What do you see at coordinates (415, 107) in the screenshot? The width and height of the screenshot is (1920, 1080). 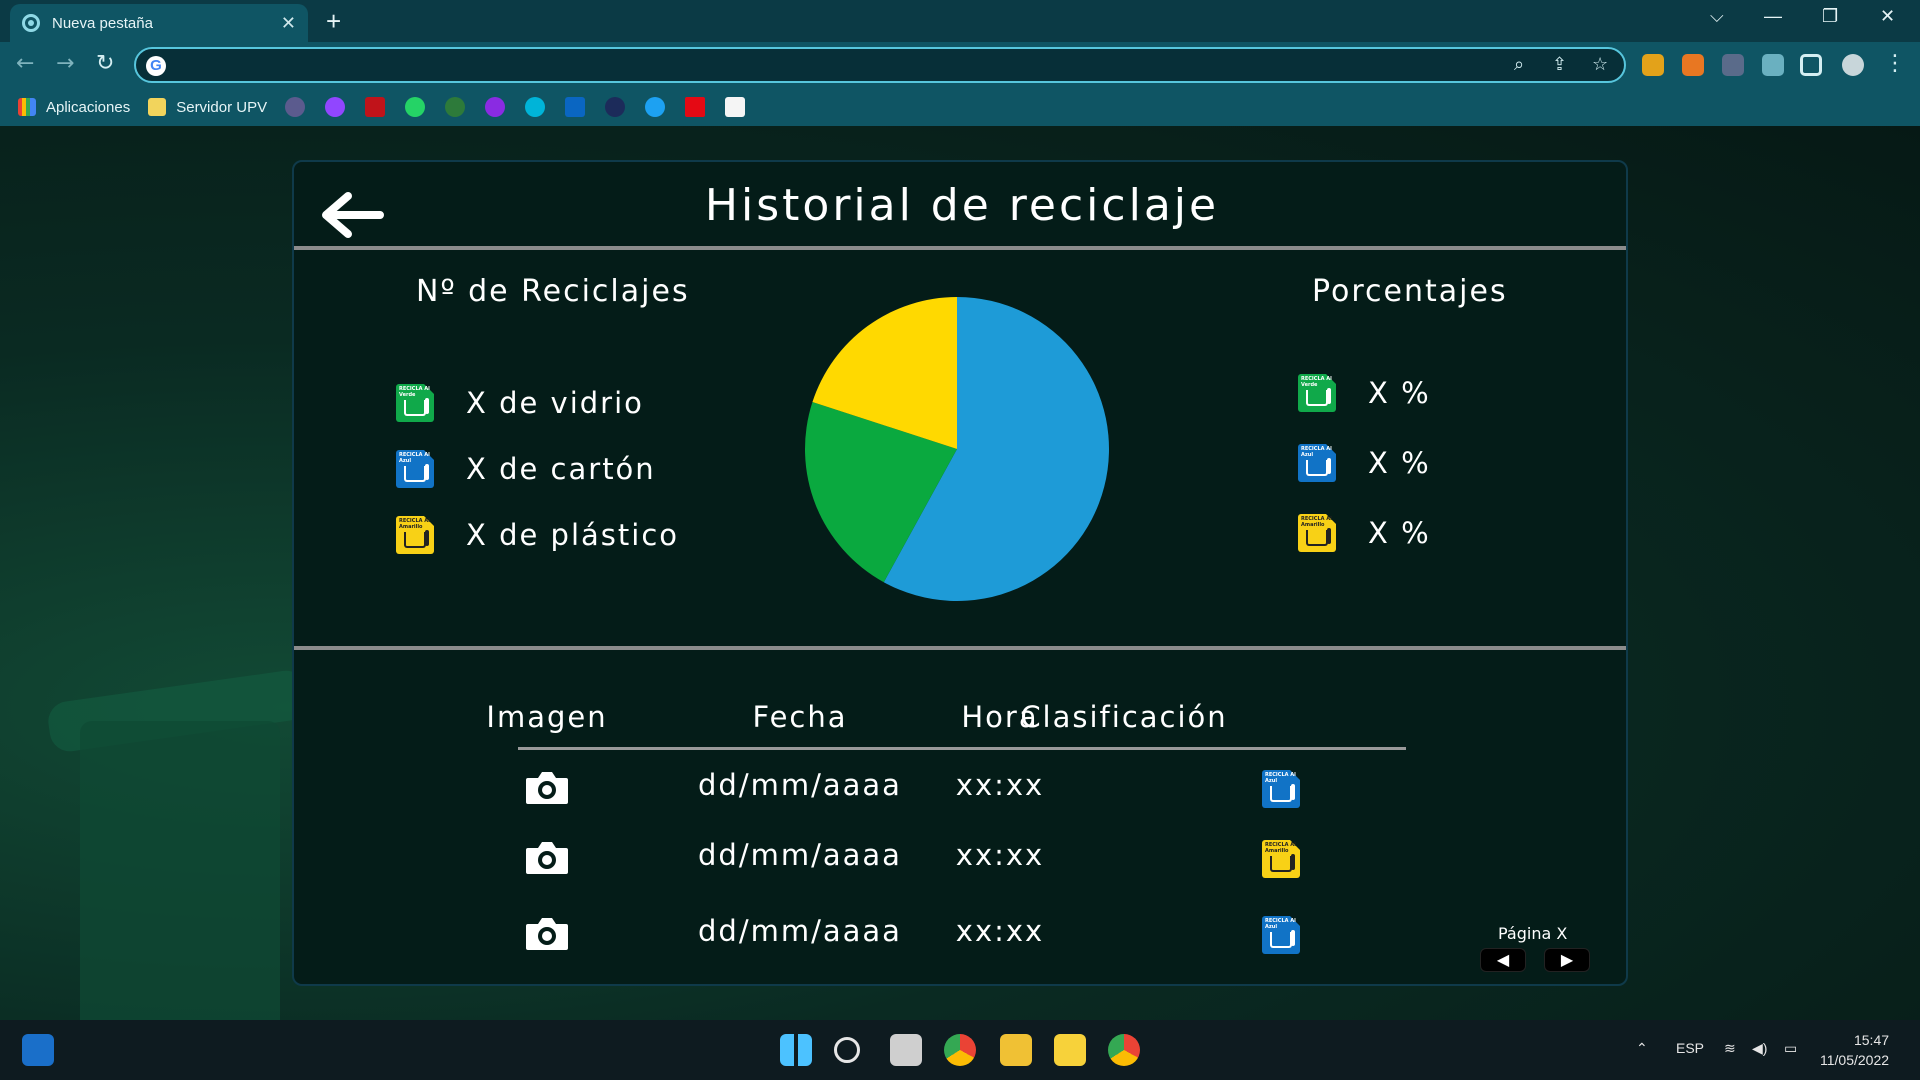 I see `bookmark-whatsapp-icon` at bounding box center [415, 107].